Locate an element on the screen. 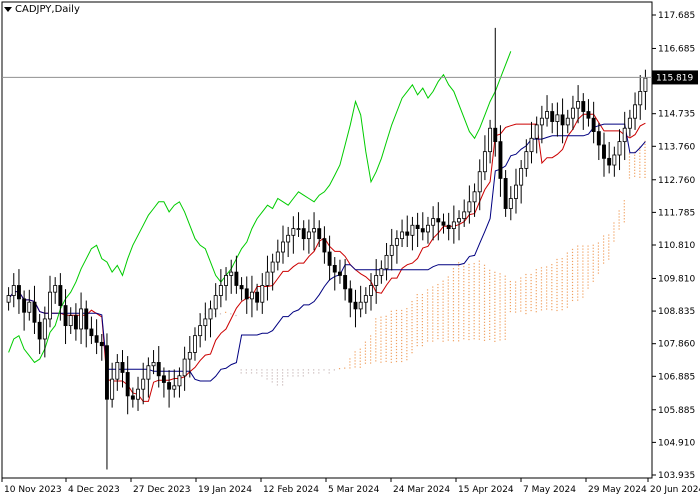  x-tick-label: 20 Jun 2024 is located at coordinates (675, 490).